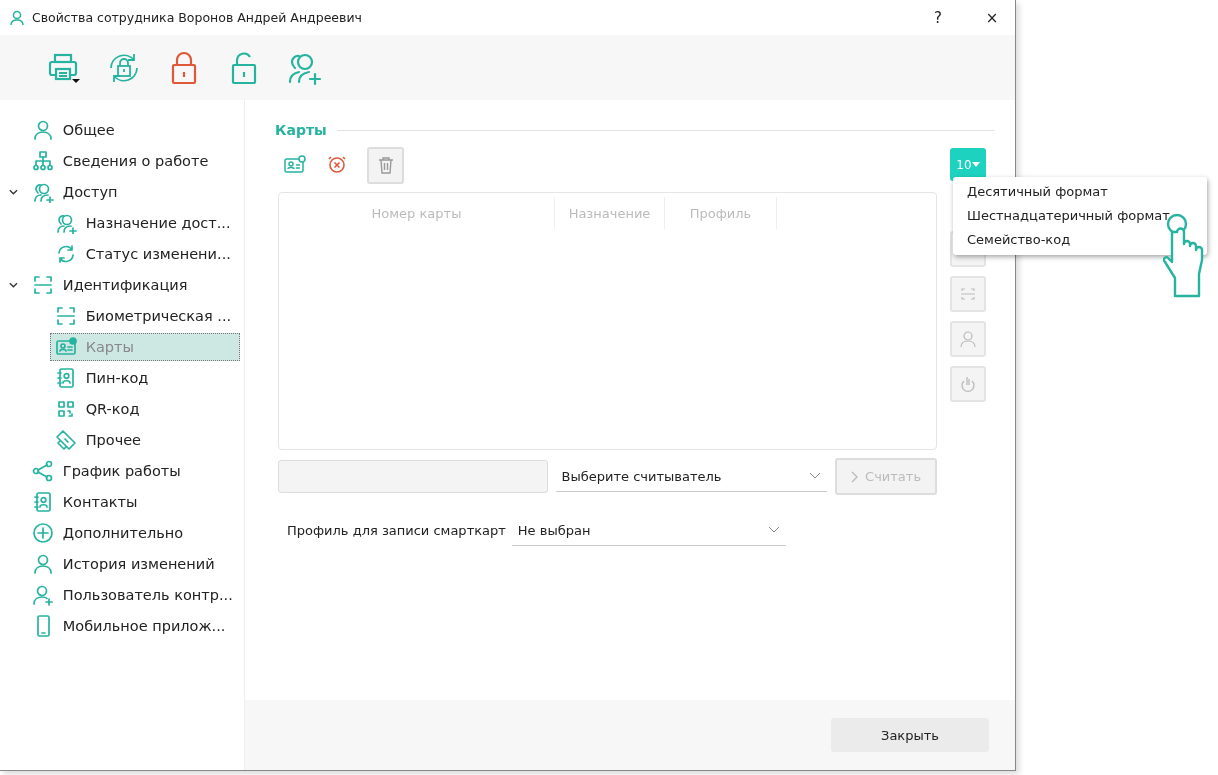 The width and height of the screenshot is (1218, 775). I want to click on scan-button, so click(968, 294).